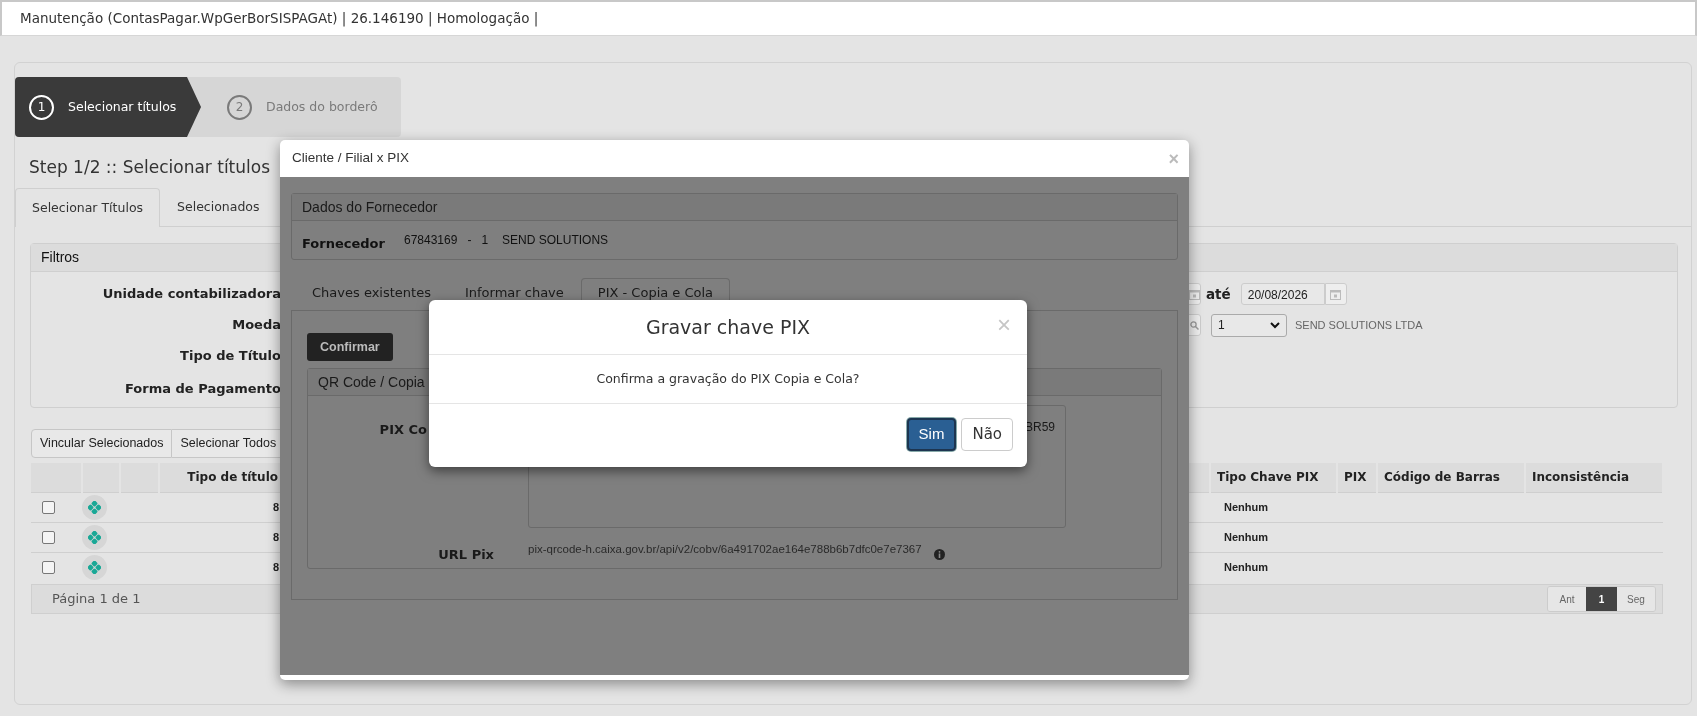 The height and width of the screenshot is (716, 1697). What do you see at coordinates (728, 327) in the screenshot?
I see `dialog-title: Gravar chave PIX` at bounding box center [728, 327].